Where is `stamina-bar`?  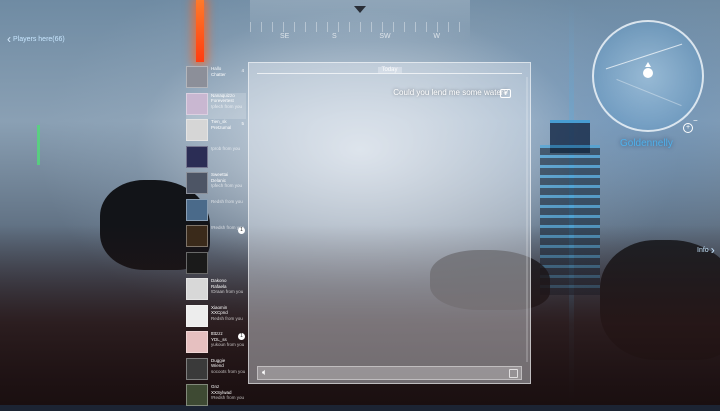 stamina-bar is located at coordinates (38, 145).